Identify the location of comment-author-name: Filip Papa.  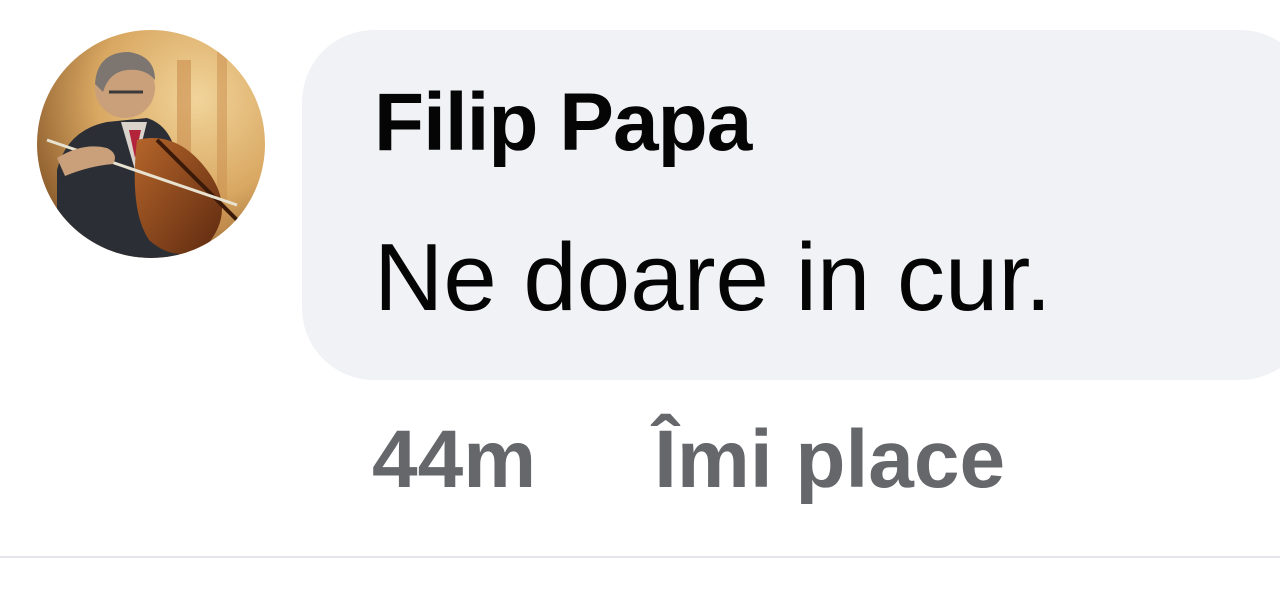
(563, 123).